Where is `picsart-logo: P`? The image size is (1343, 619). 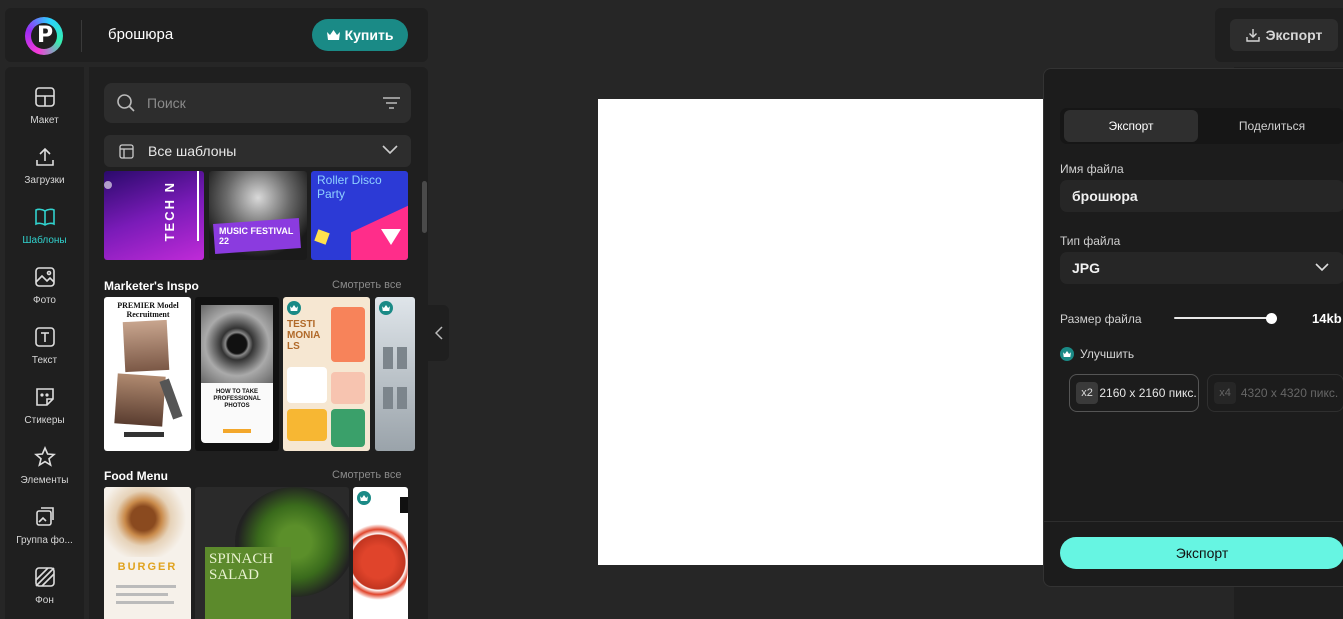
picsart-logo: P is located at coordinates (44, 36).